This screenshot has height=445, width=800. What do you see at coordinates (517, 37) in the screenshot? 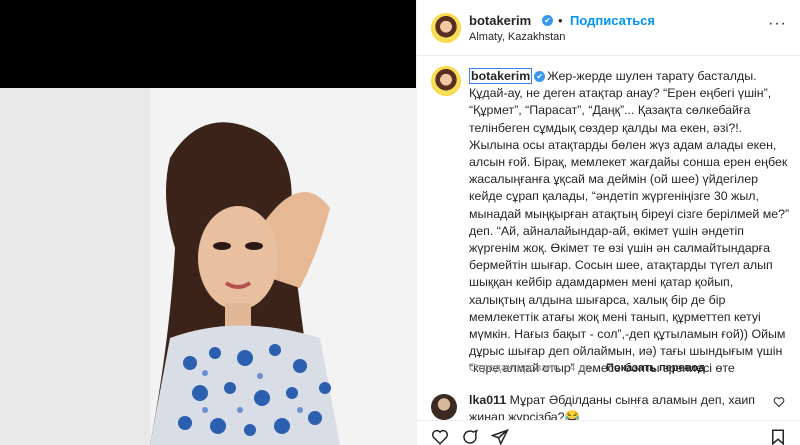
I see `post-location: Almaty, Kazakhstan` at bounding box center [517, 37].